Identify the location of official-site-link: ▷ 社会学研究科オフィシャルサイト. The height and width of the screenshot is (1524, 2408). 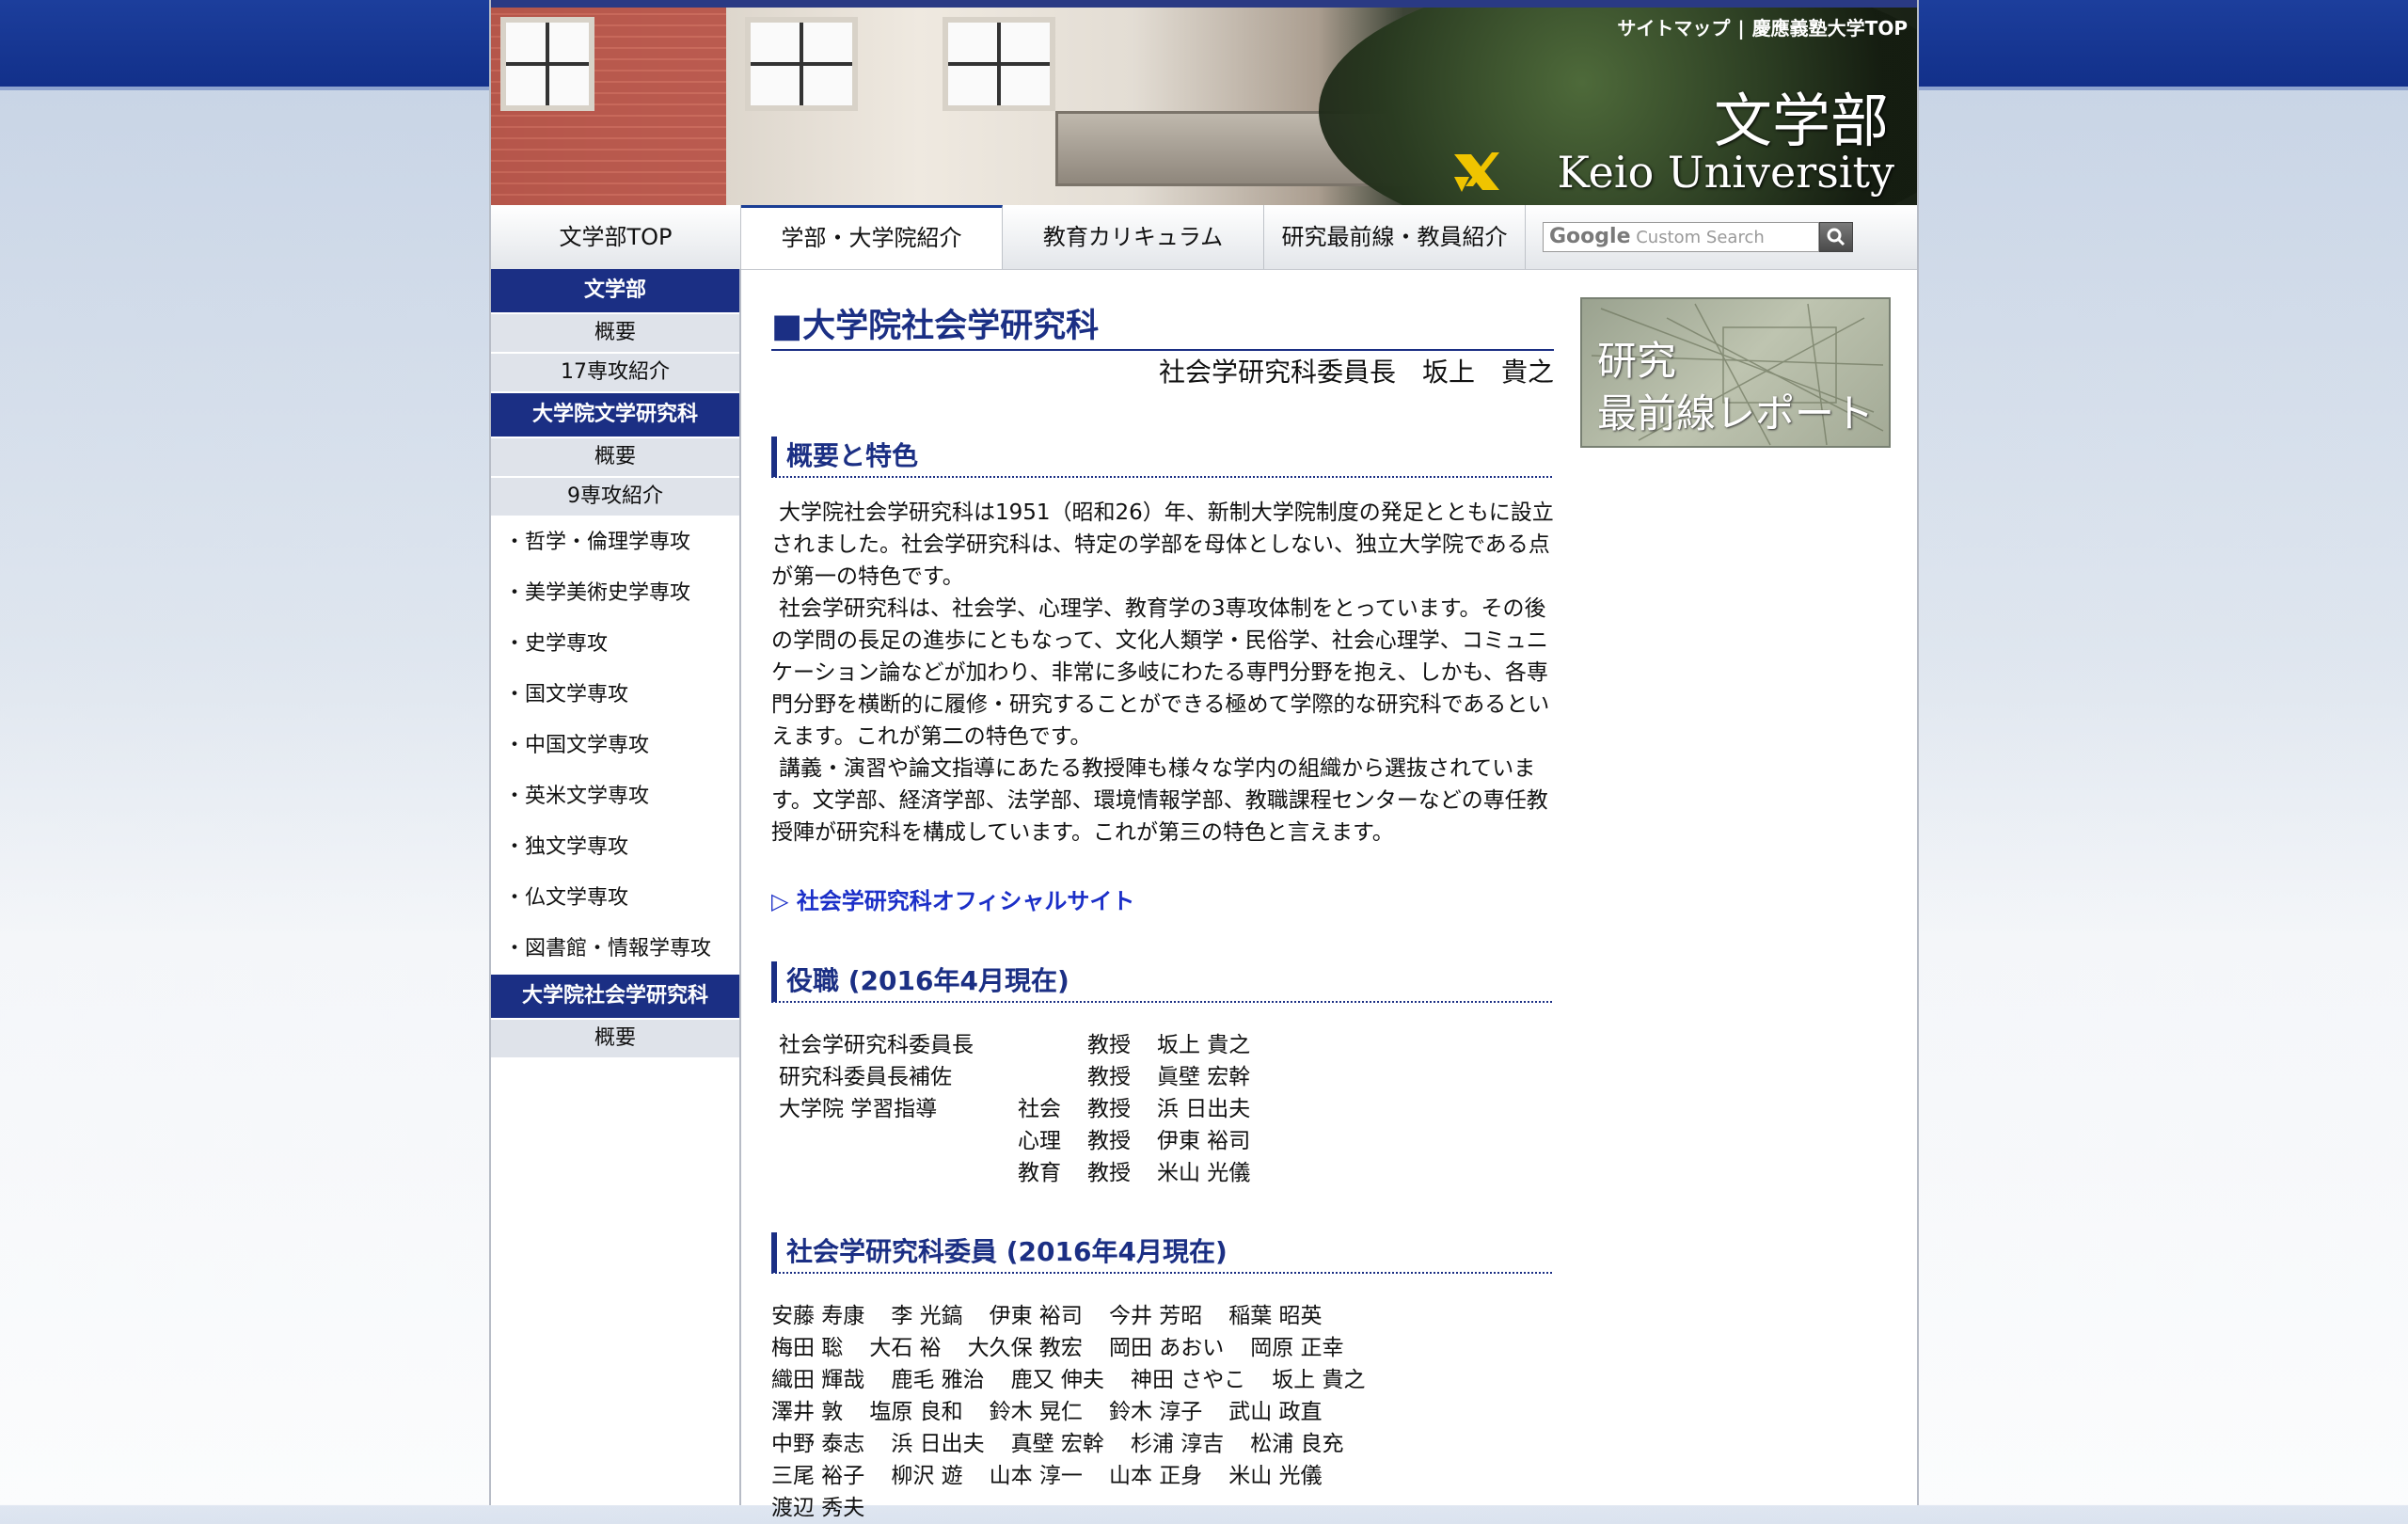
(953, 899).